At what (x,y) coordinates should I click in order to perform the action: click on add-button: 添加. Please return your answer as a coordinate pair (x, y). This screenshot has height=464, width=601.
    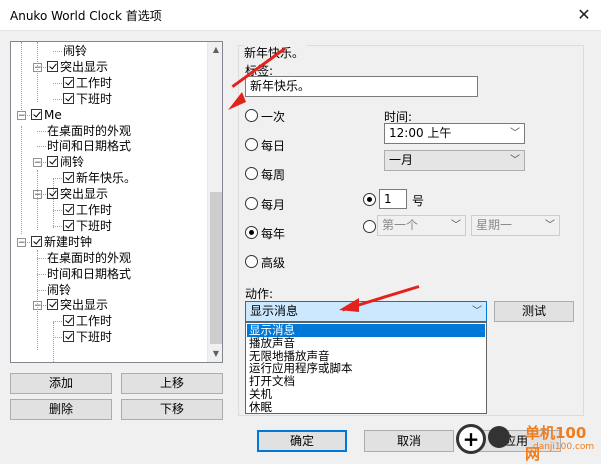
    Looking at the image, I should click on (61, 383).